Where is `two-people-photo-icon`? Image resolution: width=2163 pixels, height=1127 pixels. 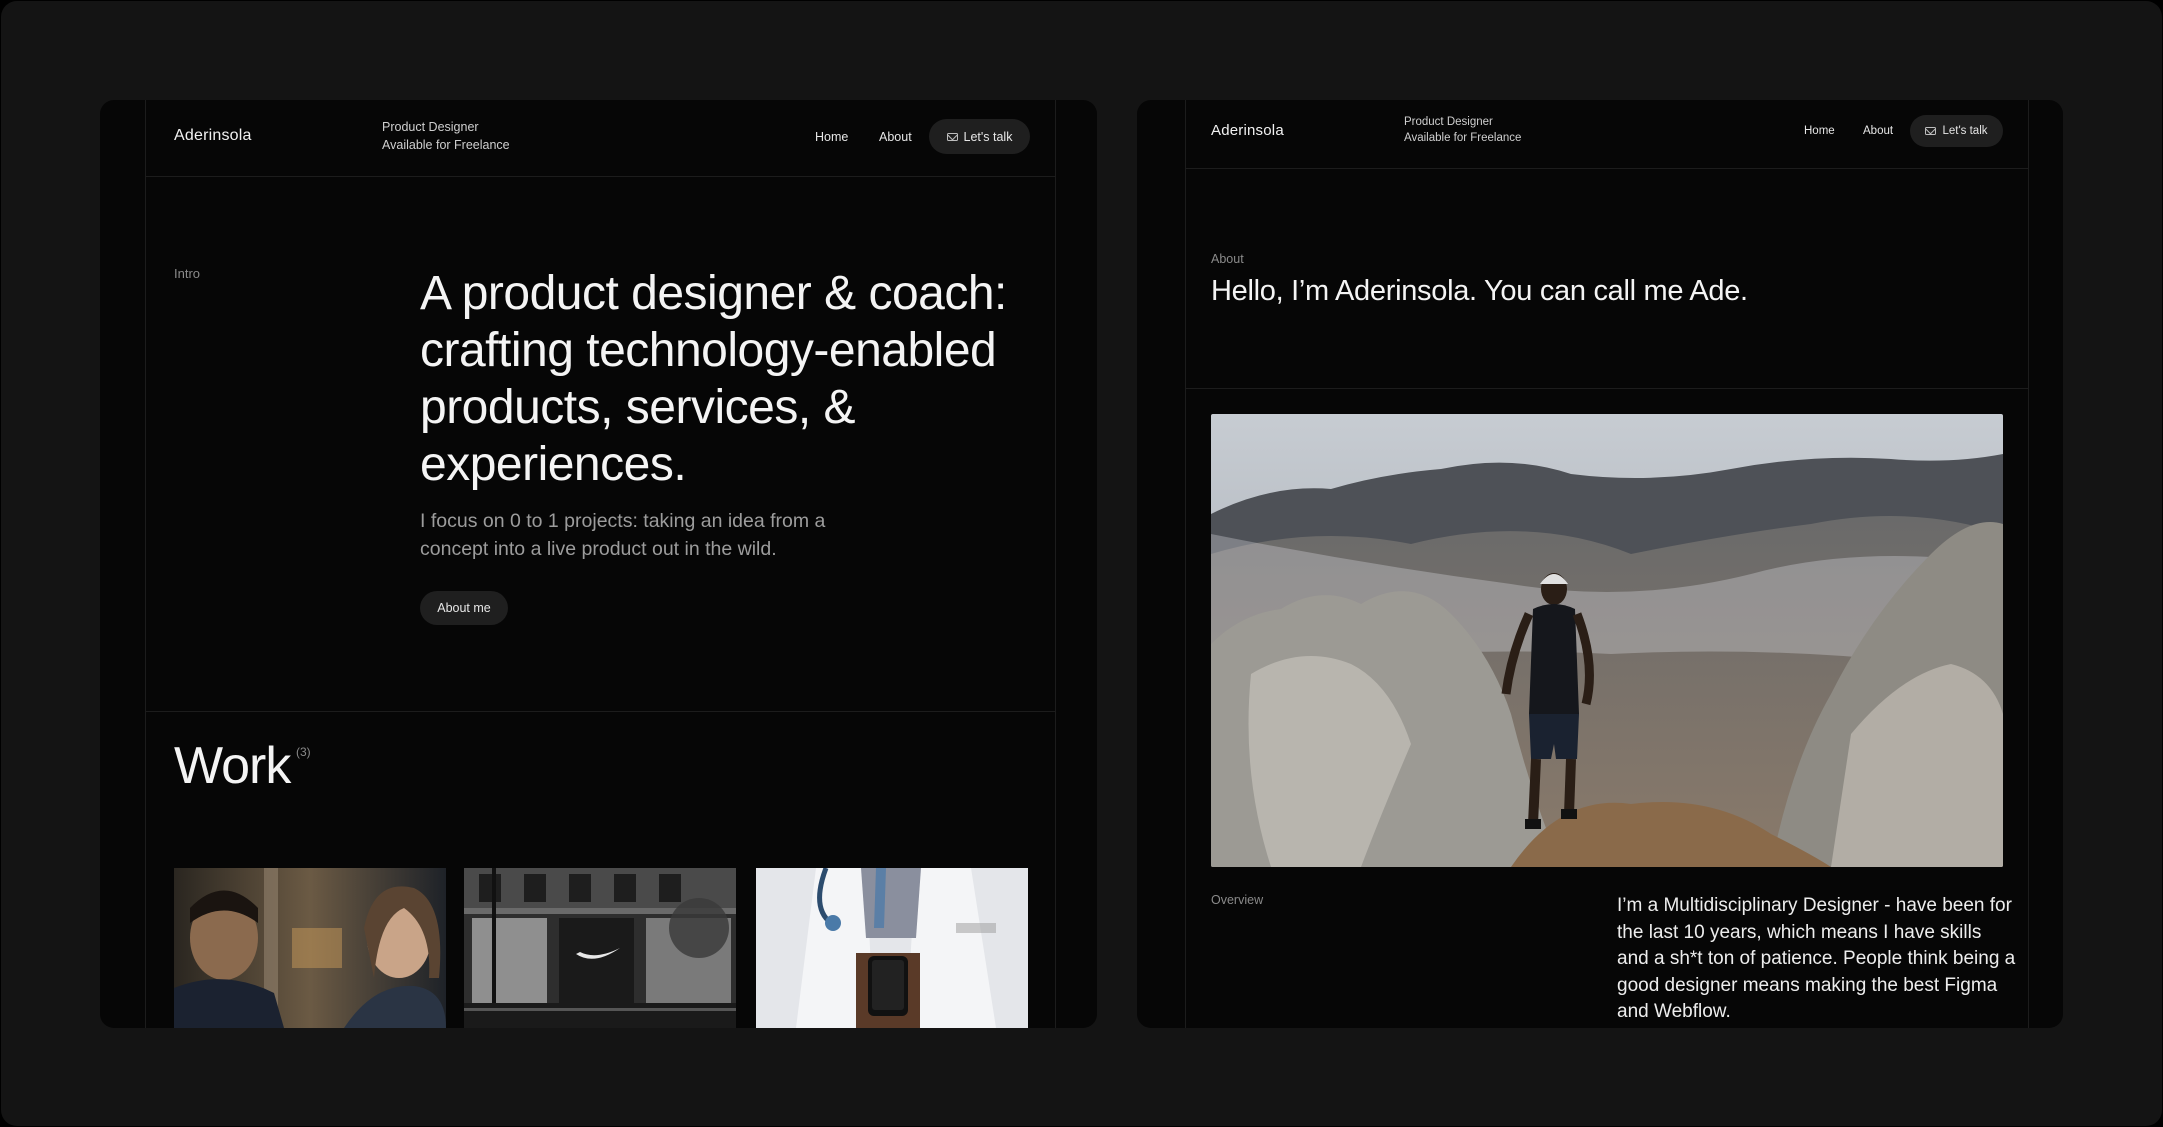 two-people-photo-icon is located at coordinates (310, 948).